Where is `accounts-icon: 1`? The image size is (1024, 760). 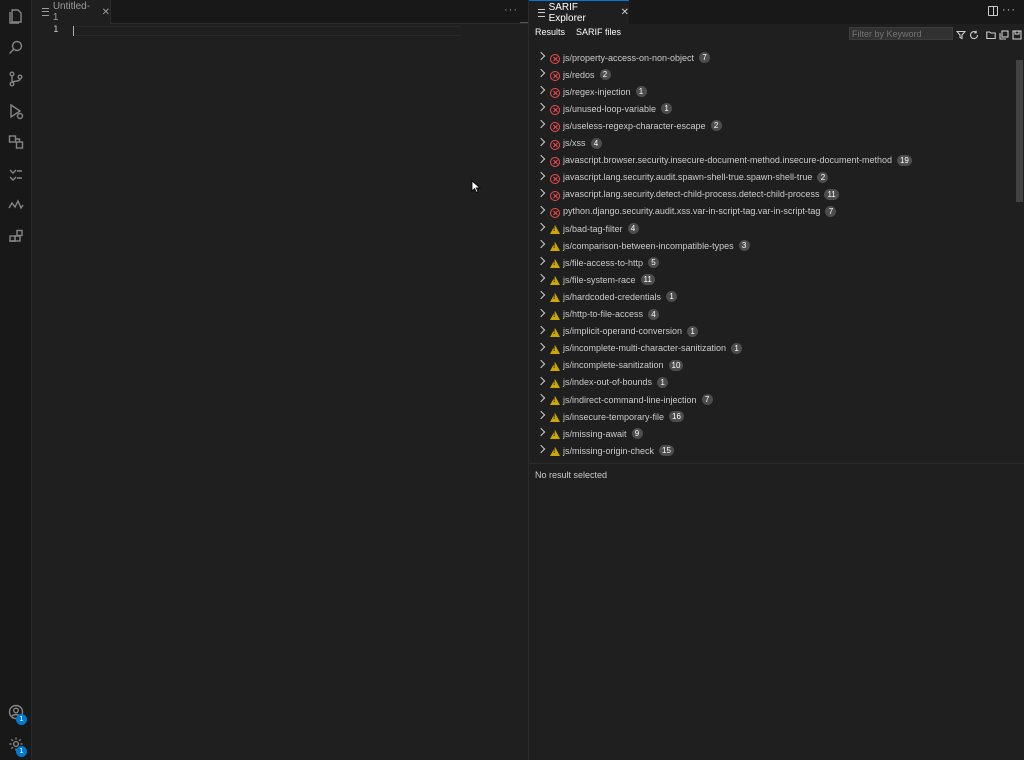
accounts-icon: 1 is located at coordinates (16, 712).